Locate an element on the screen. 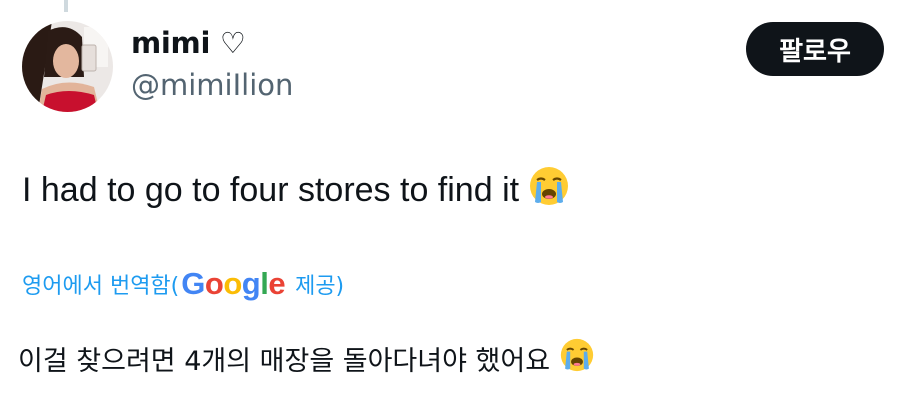 This screenshot has width=921, height=406. translation-attribution: 영어에서 번역함( Google 제공) is located at coordinates (183, 284).